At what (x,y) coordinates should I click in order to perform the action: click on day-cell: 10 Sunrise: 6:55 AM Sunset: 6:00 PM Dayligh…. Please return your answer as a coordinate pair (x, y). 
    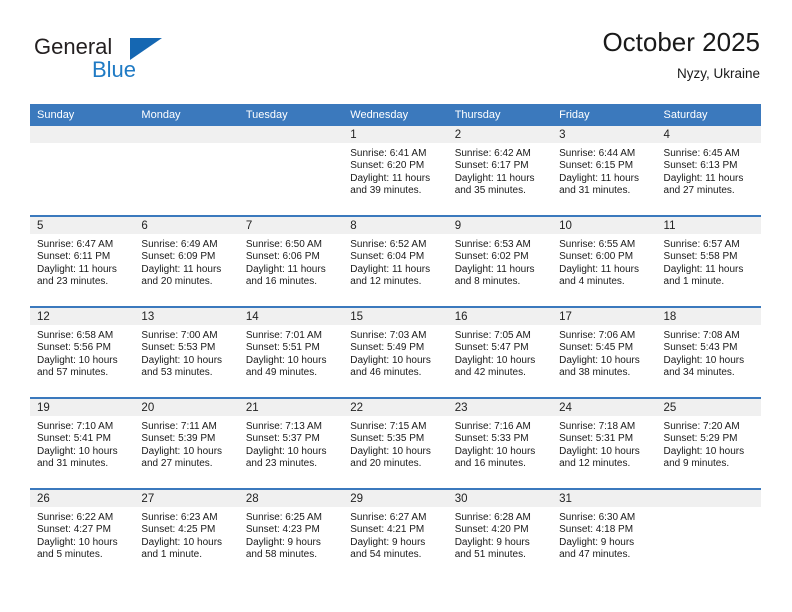
    Looking at the image, I should click on (604, 261).